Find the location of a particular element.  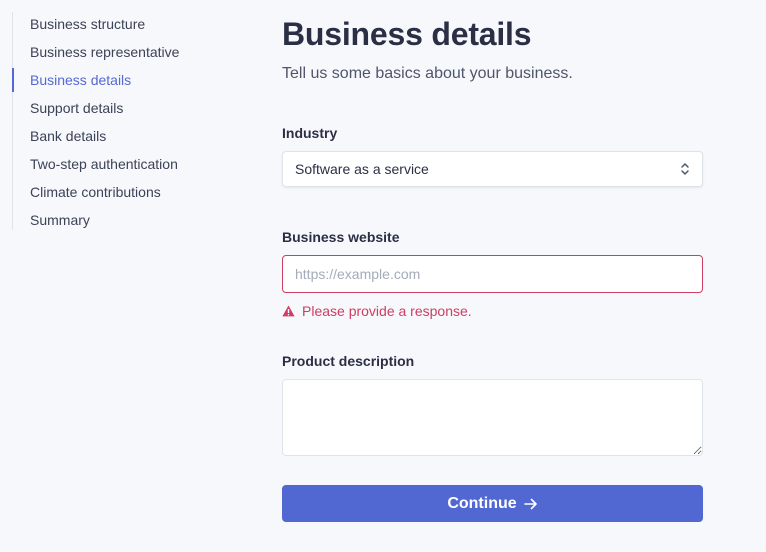

sidebar-item-two-step-authentication: Two-step authentication is located at coordinates (123, 166).